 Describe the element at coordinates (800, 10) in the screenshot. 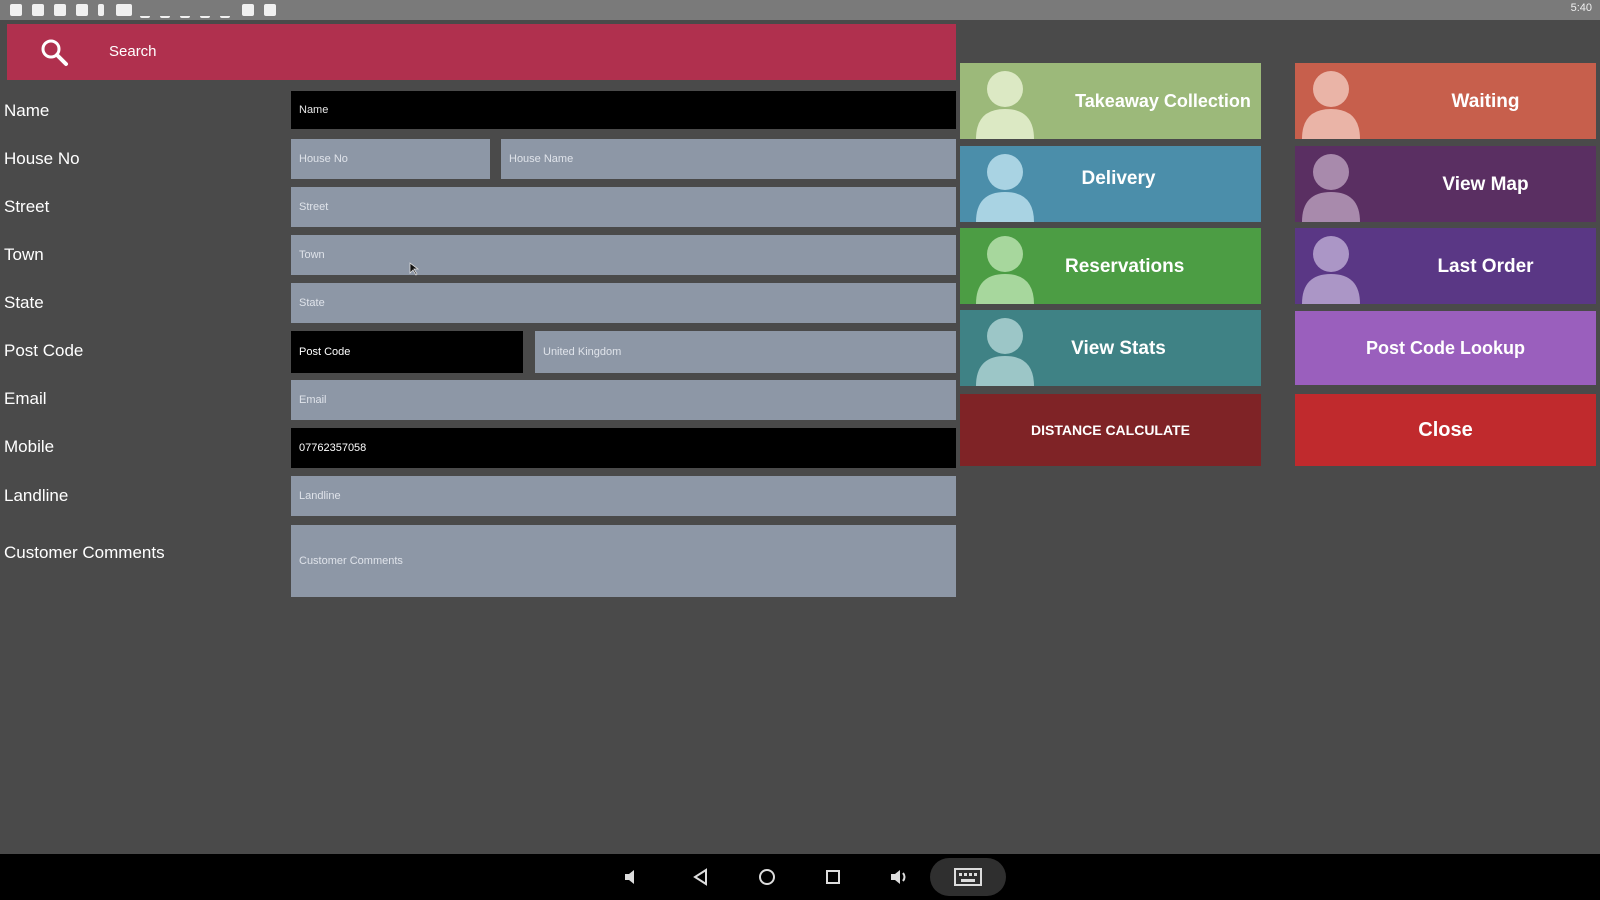

I see `status-bar: 5:40` at that location.